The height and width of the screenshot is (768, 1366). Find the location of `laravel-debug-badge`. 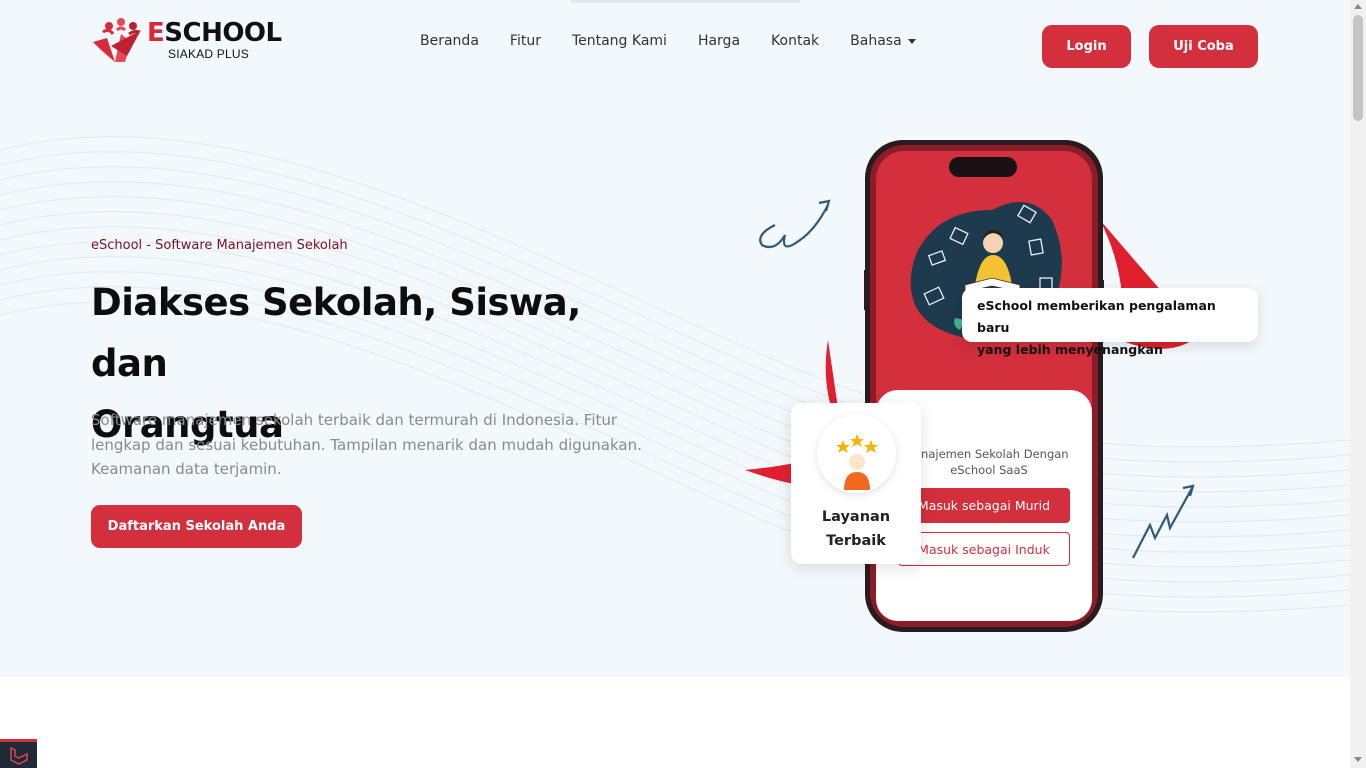

laravel-debug-badge is located at coordinates (18, 753).